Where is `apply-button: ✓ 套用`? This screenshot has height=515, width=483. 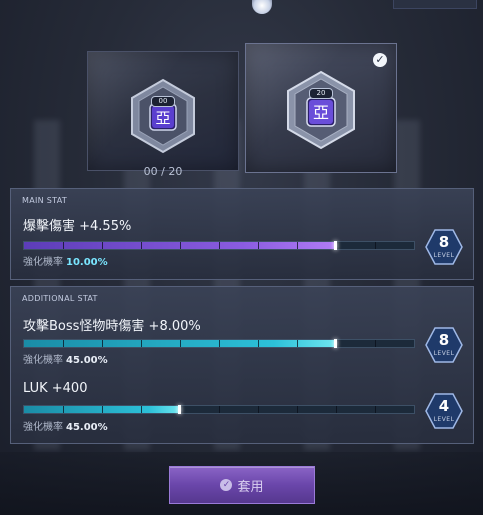 apply-button: ✓ 套用 is located at coordinates (242, 485).